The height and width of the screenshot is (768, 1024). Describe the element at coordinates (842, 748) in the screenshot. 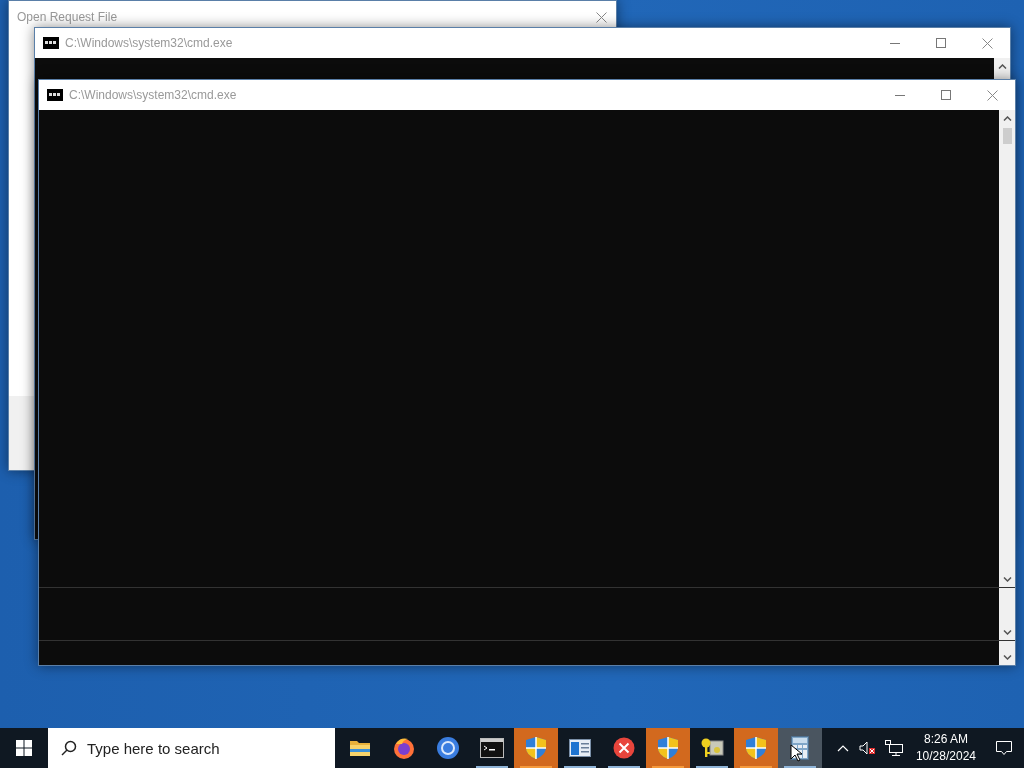

I see `chevron-up-icon` at that location.